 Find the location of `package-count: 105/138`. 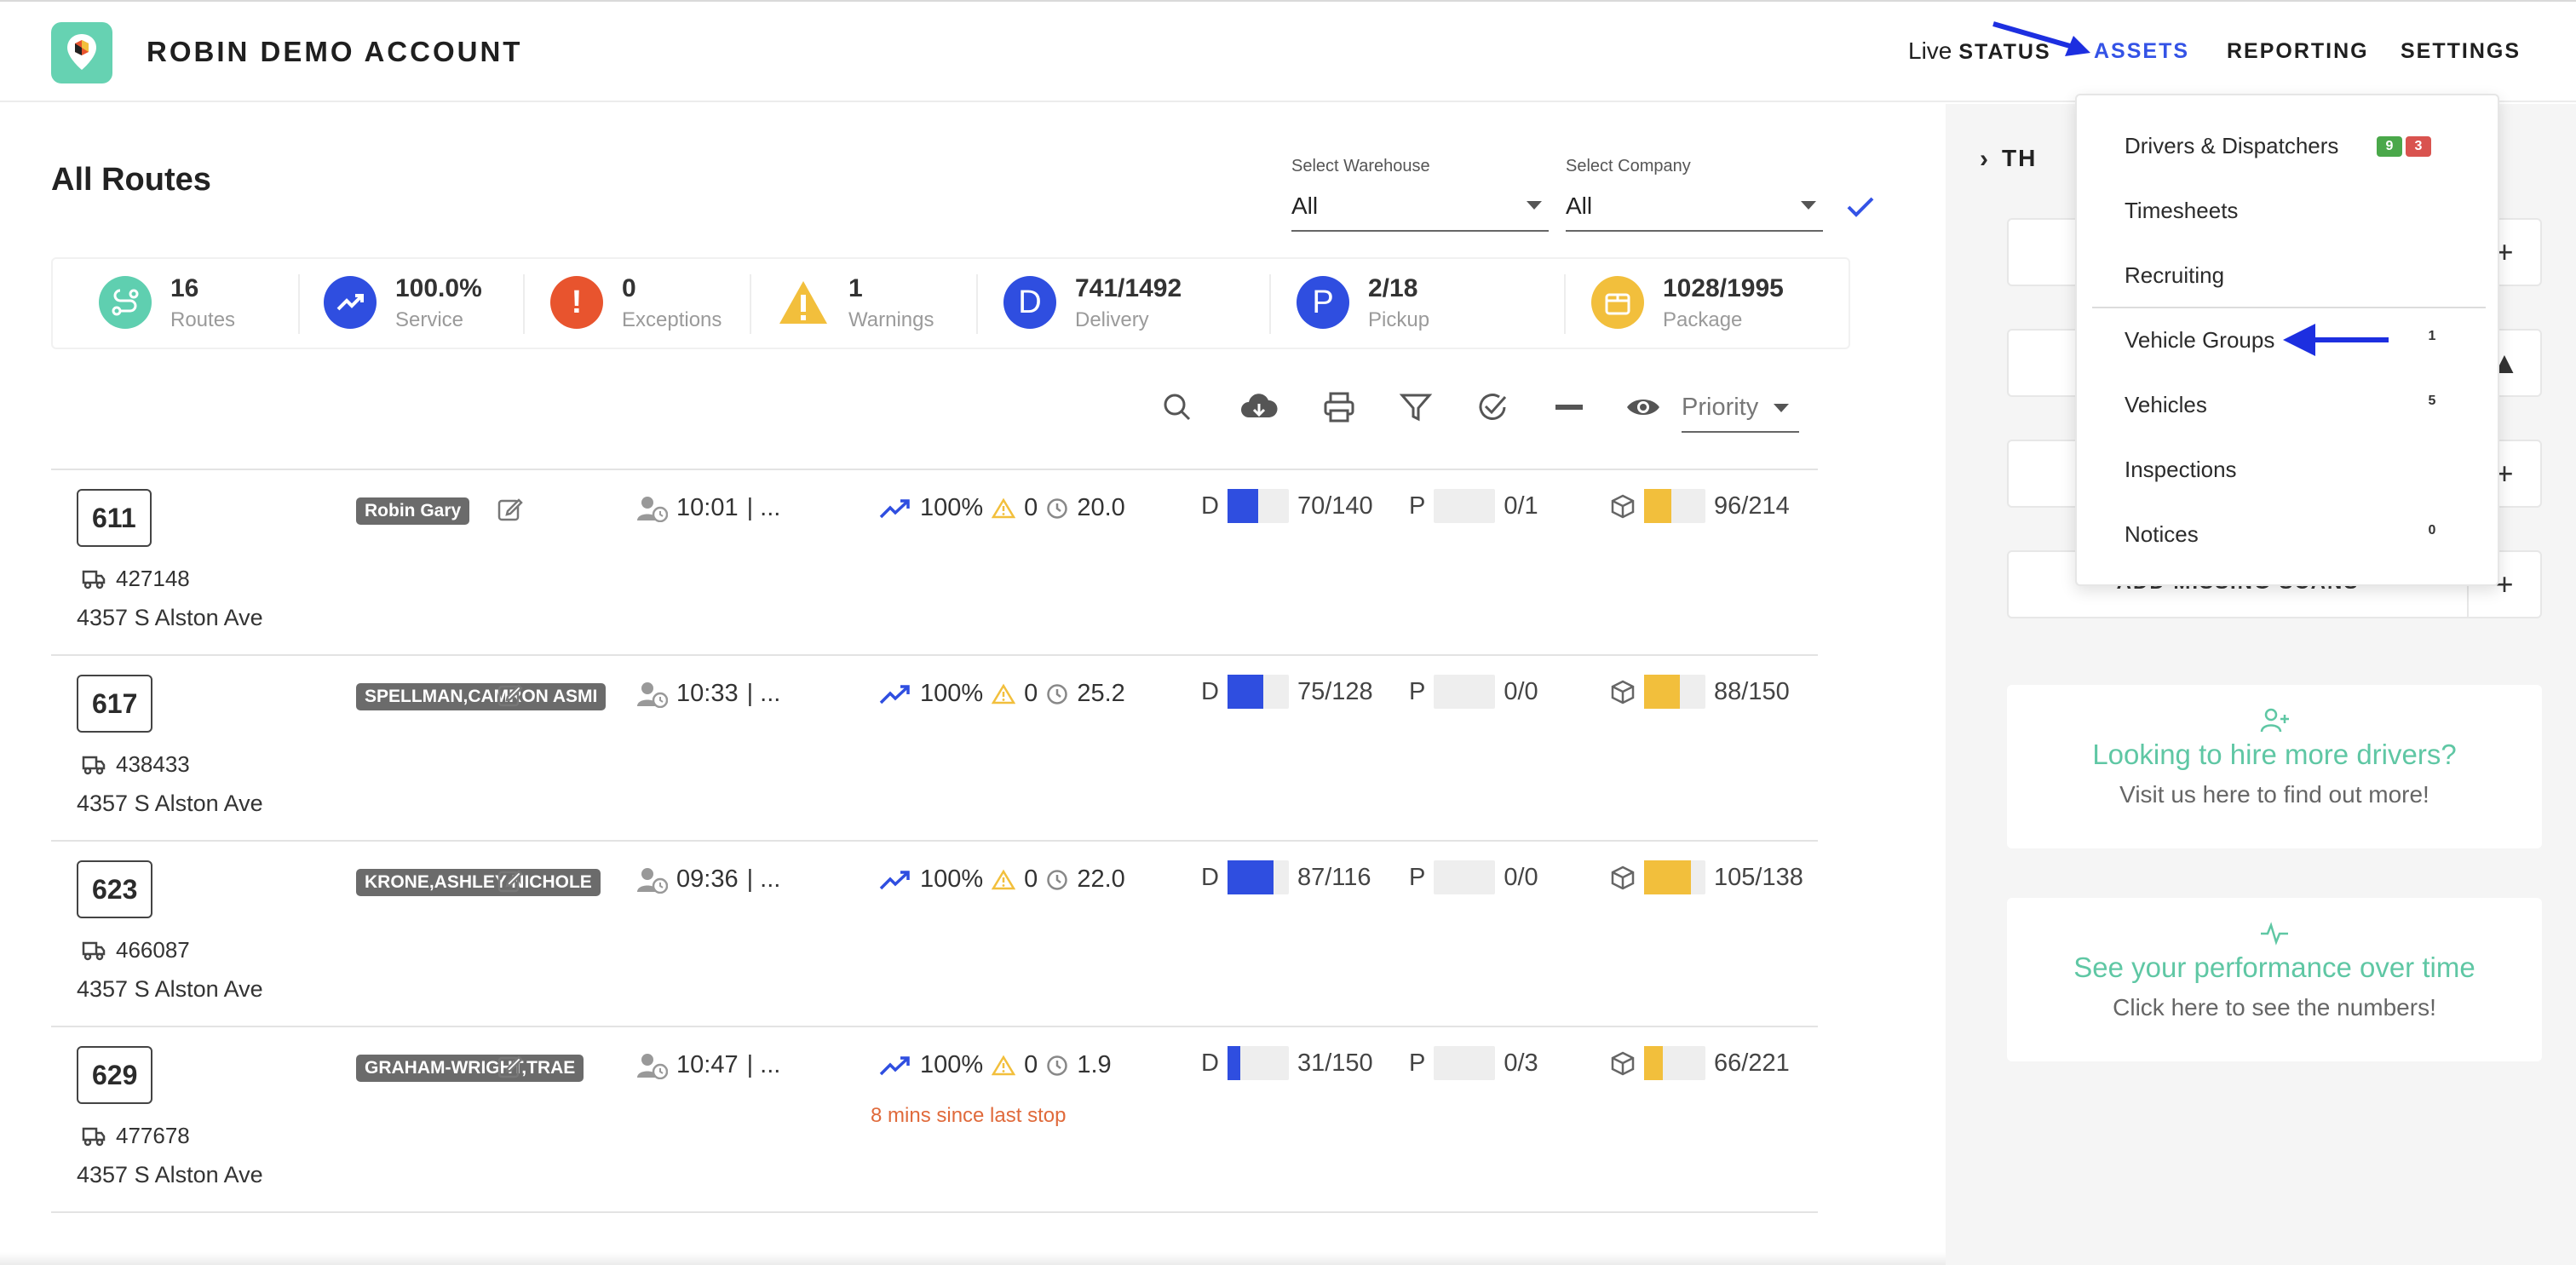

package-count: 105/138 is located at coordinates (1759, 877).